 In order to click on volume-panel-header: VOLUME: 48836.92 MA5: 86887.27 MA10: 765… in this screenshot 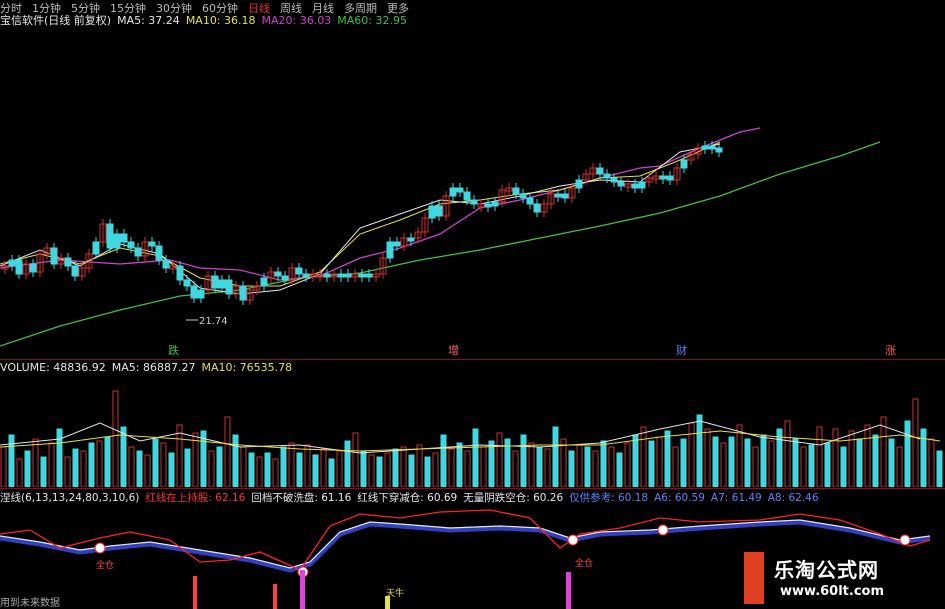, I will do `click(146, 367)`.